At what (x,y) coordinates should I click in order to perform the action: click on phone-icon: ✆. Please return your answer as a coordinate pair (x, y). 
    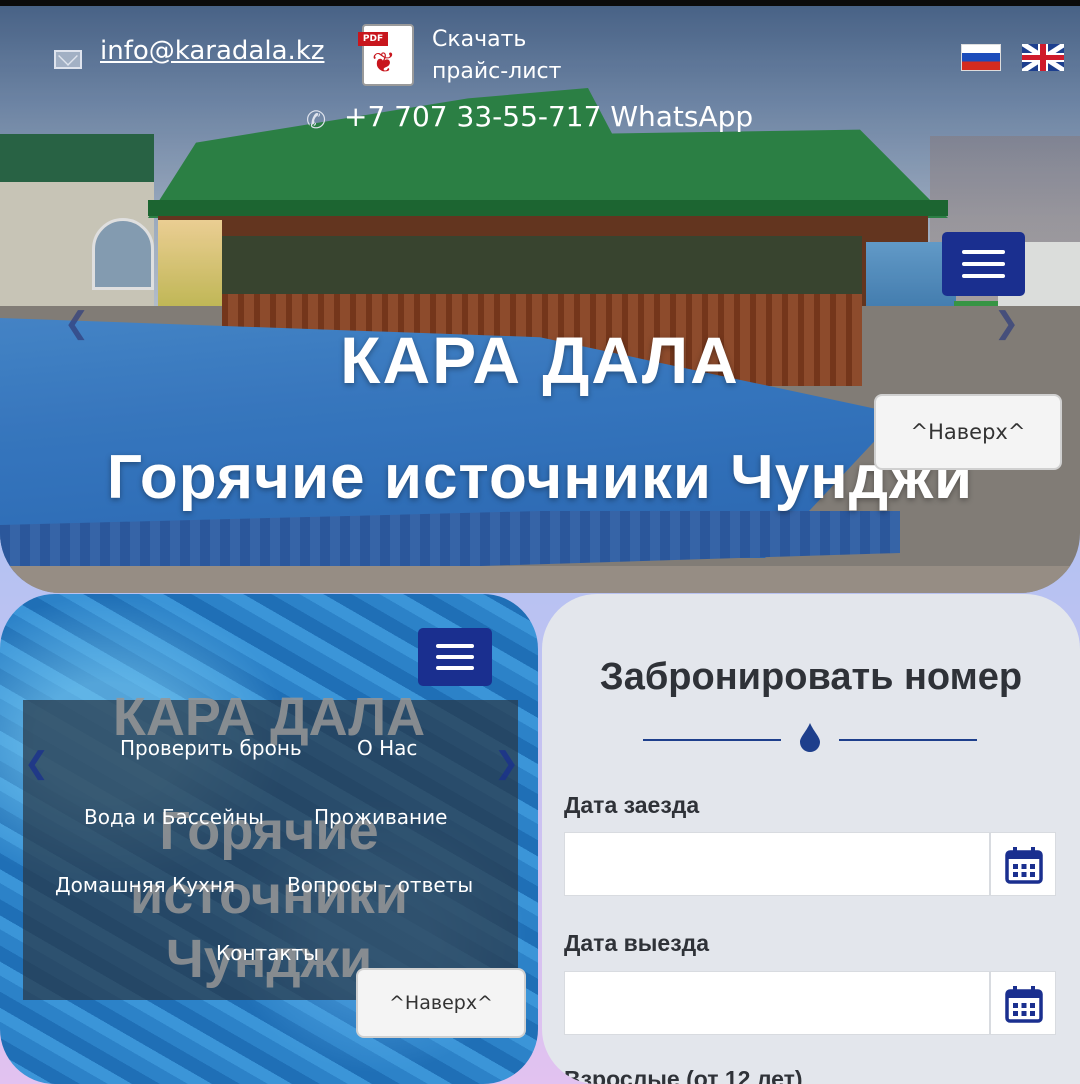
    Looking at the image, I should click on (316, 120).